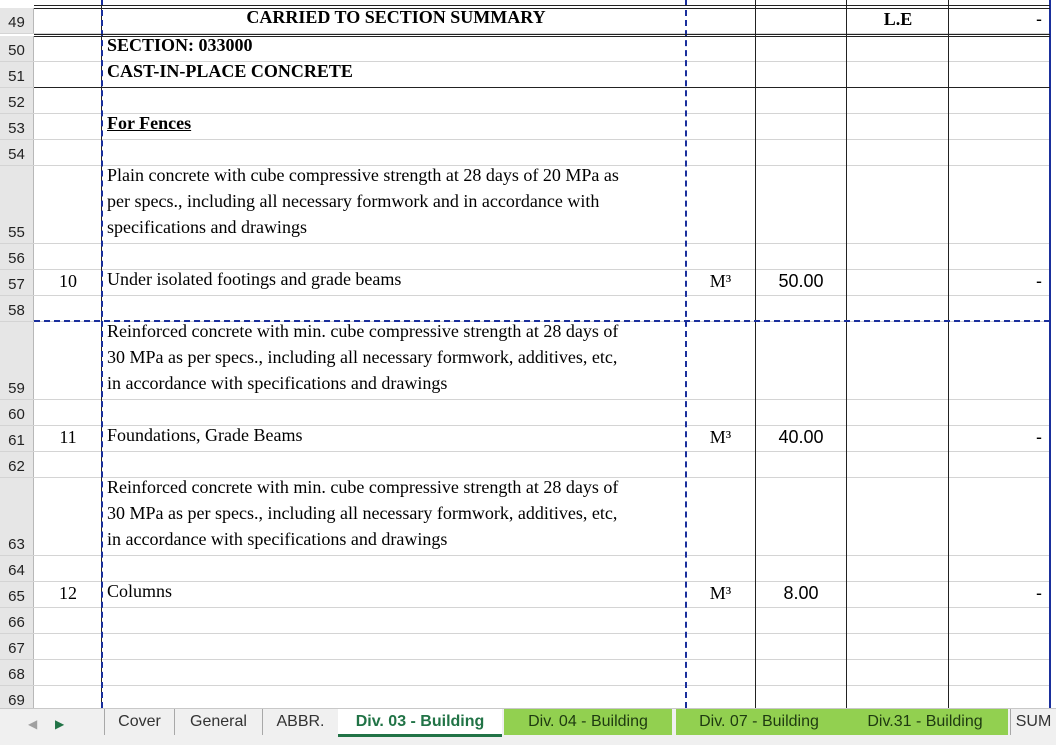 The image size is (1056, 745). I want to click on item-number-cell: 11, so click(68, 438).